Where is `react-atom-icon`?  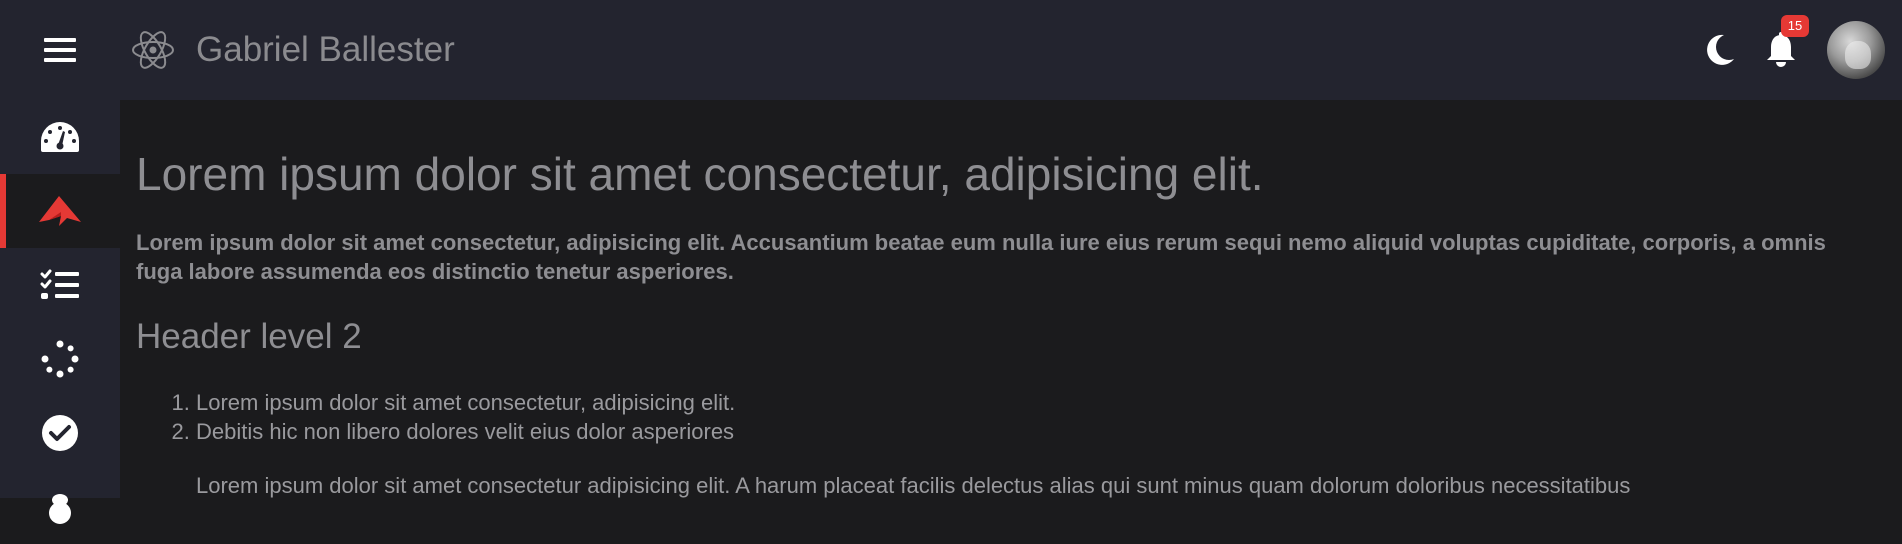
react-atom-icon is located at coordinates (153, 50).